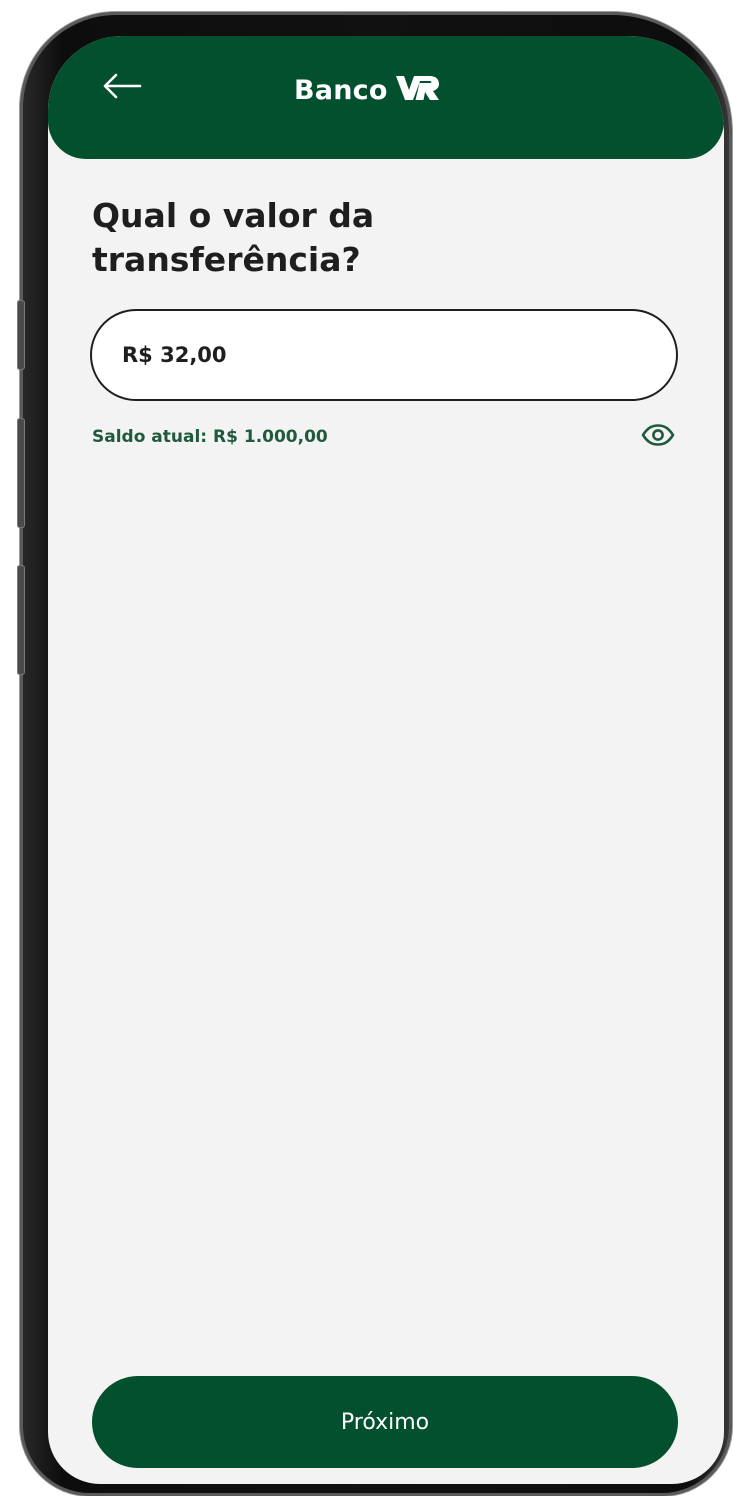 The height and width of the screenshot is (1496, 733). I want to click on back-button, so click(122, 88).